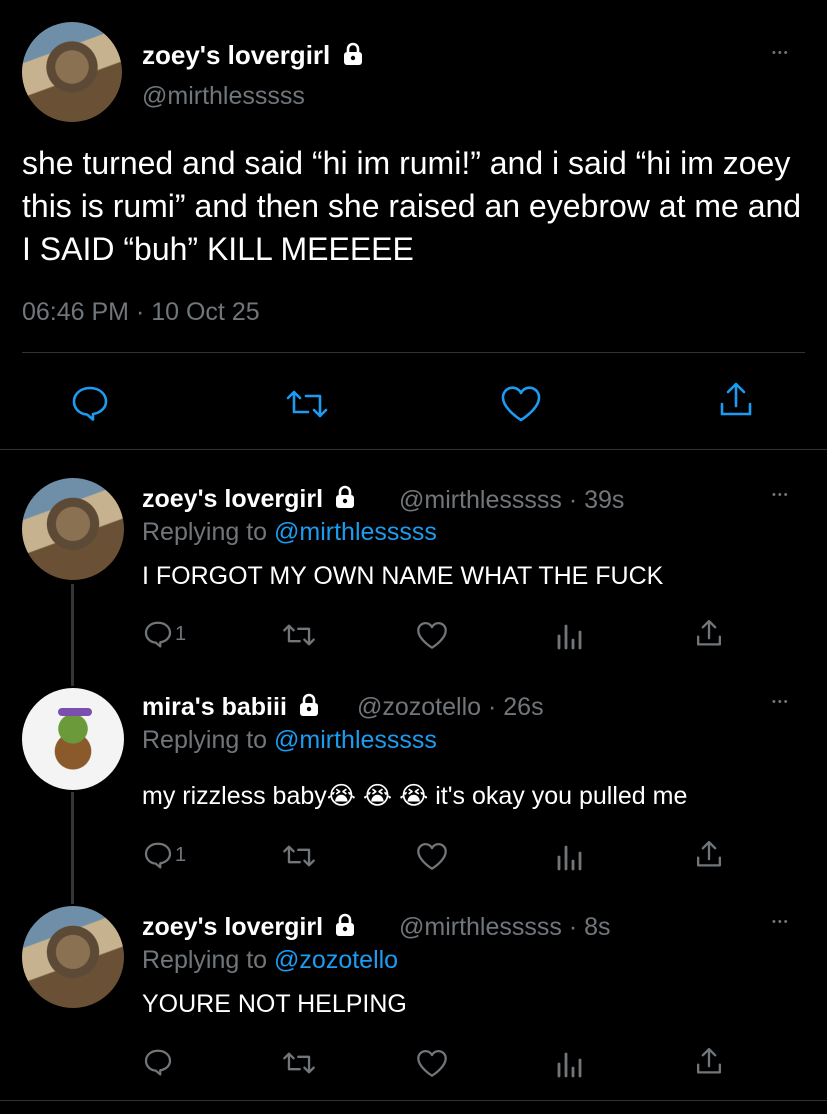 This screenshot has height=1114, width=827. Describe the element at coordinates (223, 96) in the screenshot. I see `handle: @mirthlesssss` at that location.